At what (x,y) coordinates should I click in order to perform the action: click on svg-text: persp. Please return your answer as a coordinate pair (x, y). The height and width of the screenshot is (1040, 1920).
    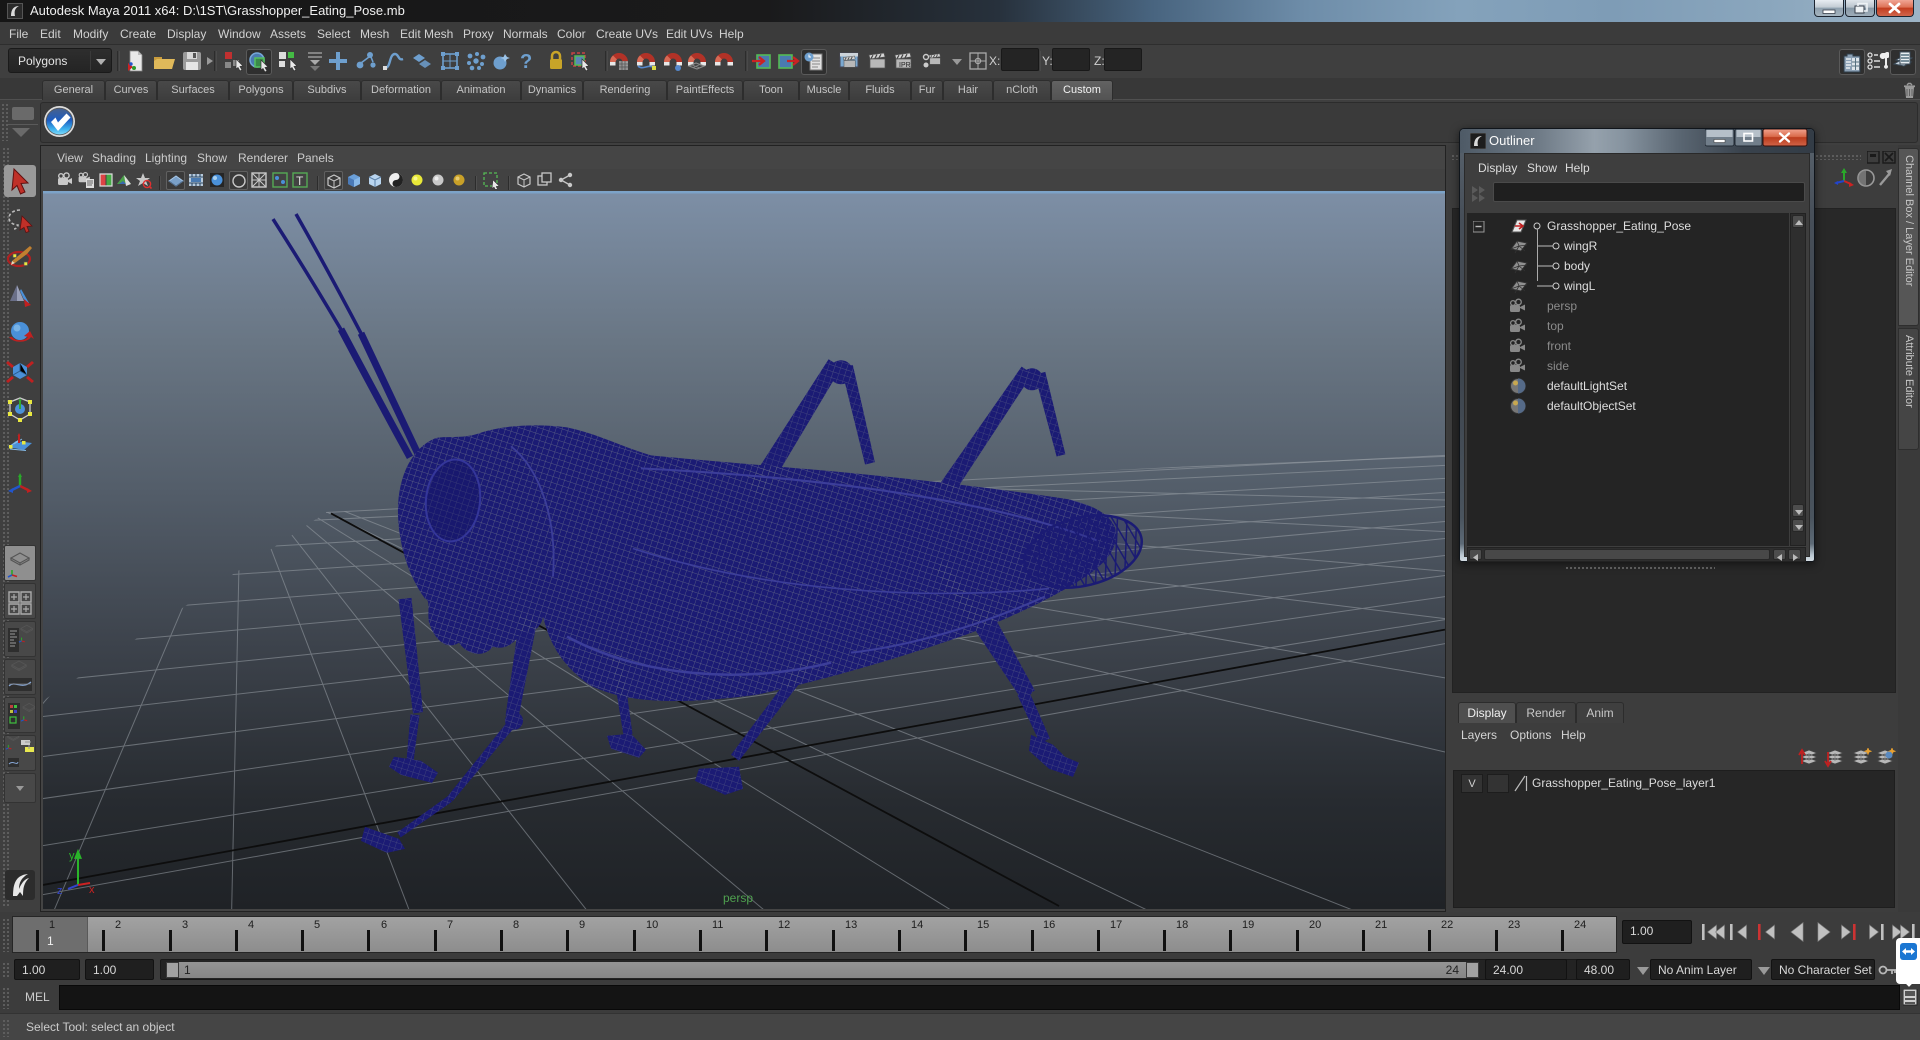
    Looking at the image, I should click on (738, 898).